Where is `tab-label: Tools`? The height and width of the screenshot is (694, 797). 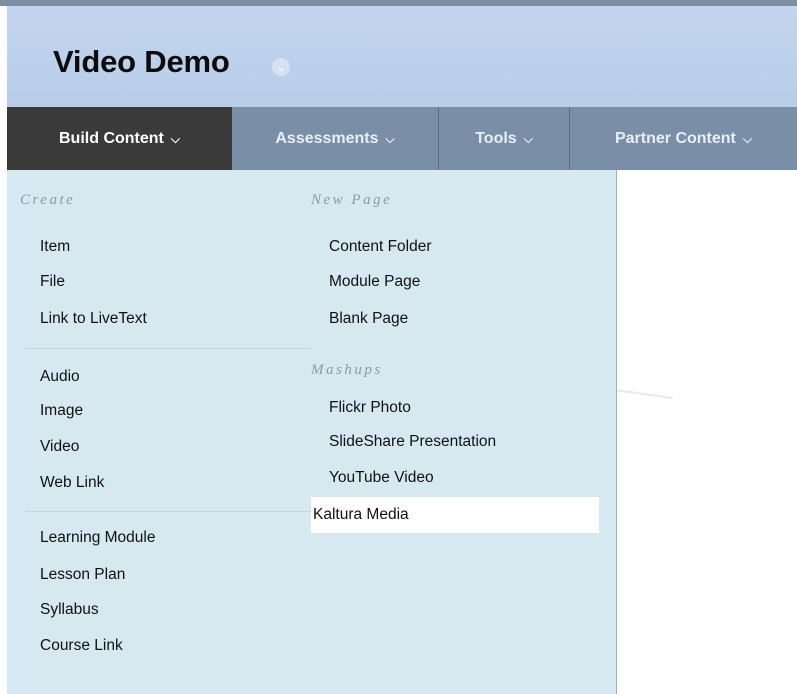
tab-label: Tools is located at coordinates (496, 138).